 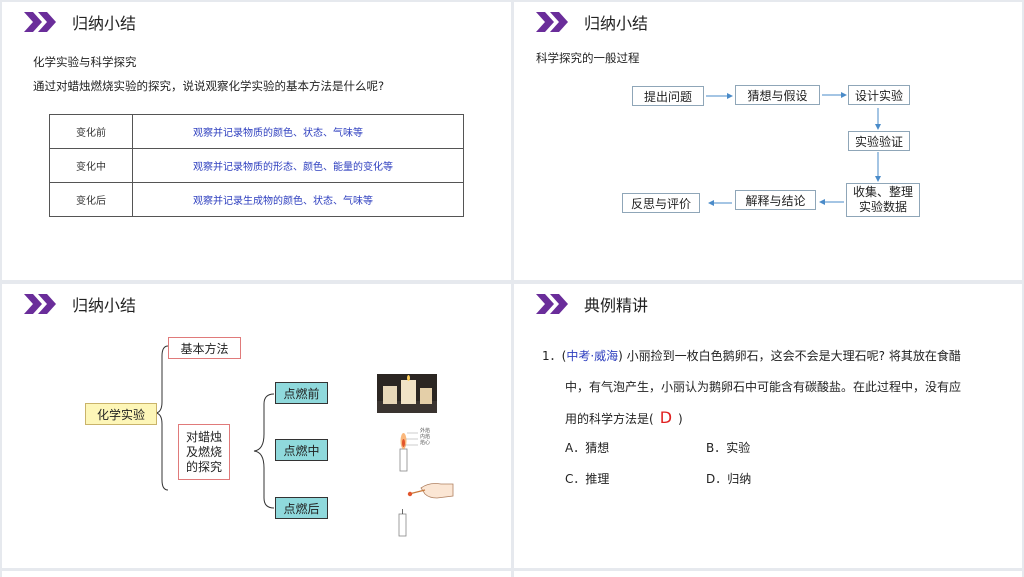 I want to click on question-line-3: 用的科学方法是( D), so click(x=624, y=417).